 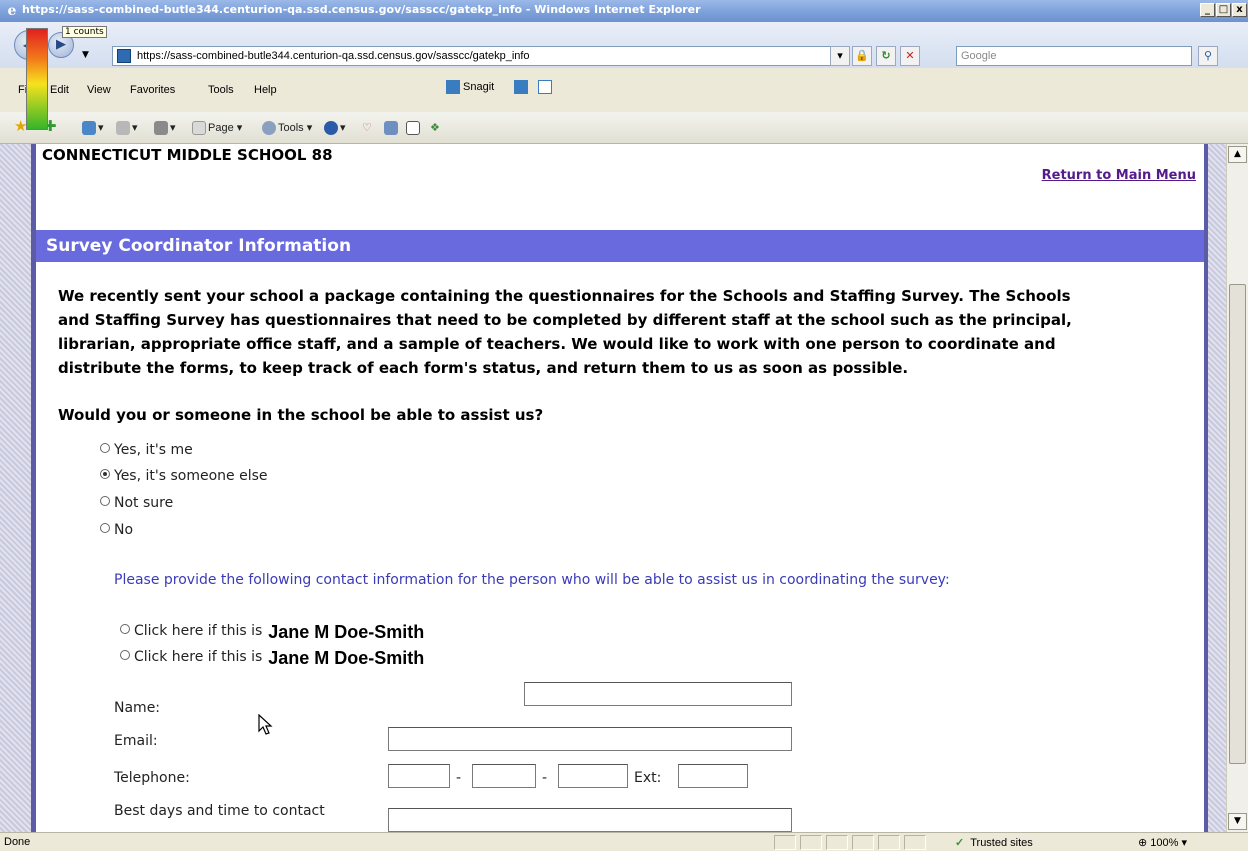 What do you see at coordinates (414, 128) in the screenshot?
I see `window-icon` at bounding box center [414, 128].